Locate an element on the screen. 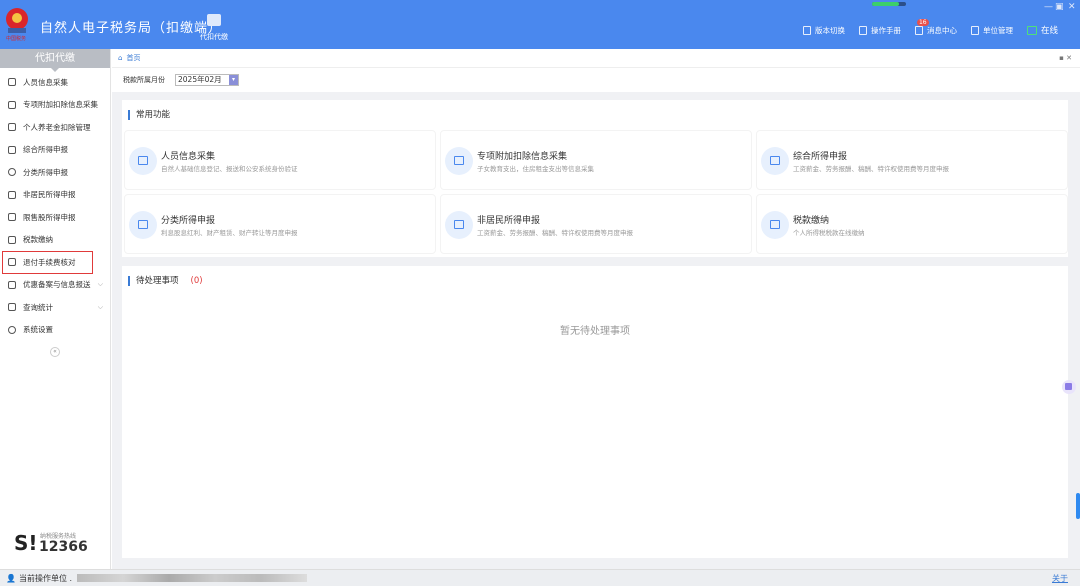 The image size is (1080, 586). tool-version-switch: 版本切换 is located at coordinates (823, 30).